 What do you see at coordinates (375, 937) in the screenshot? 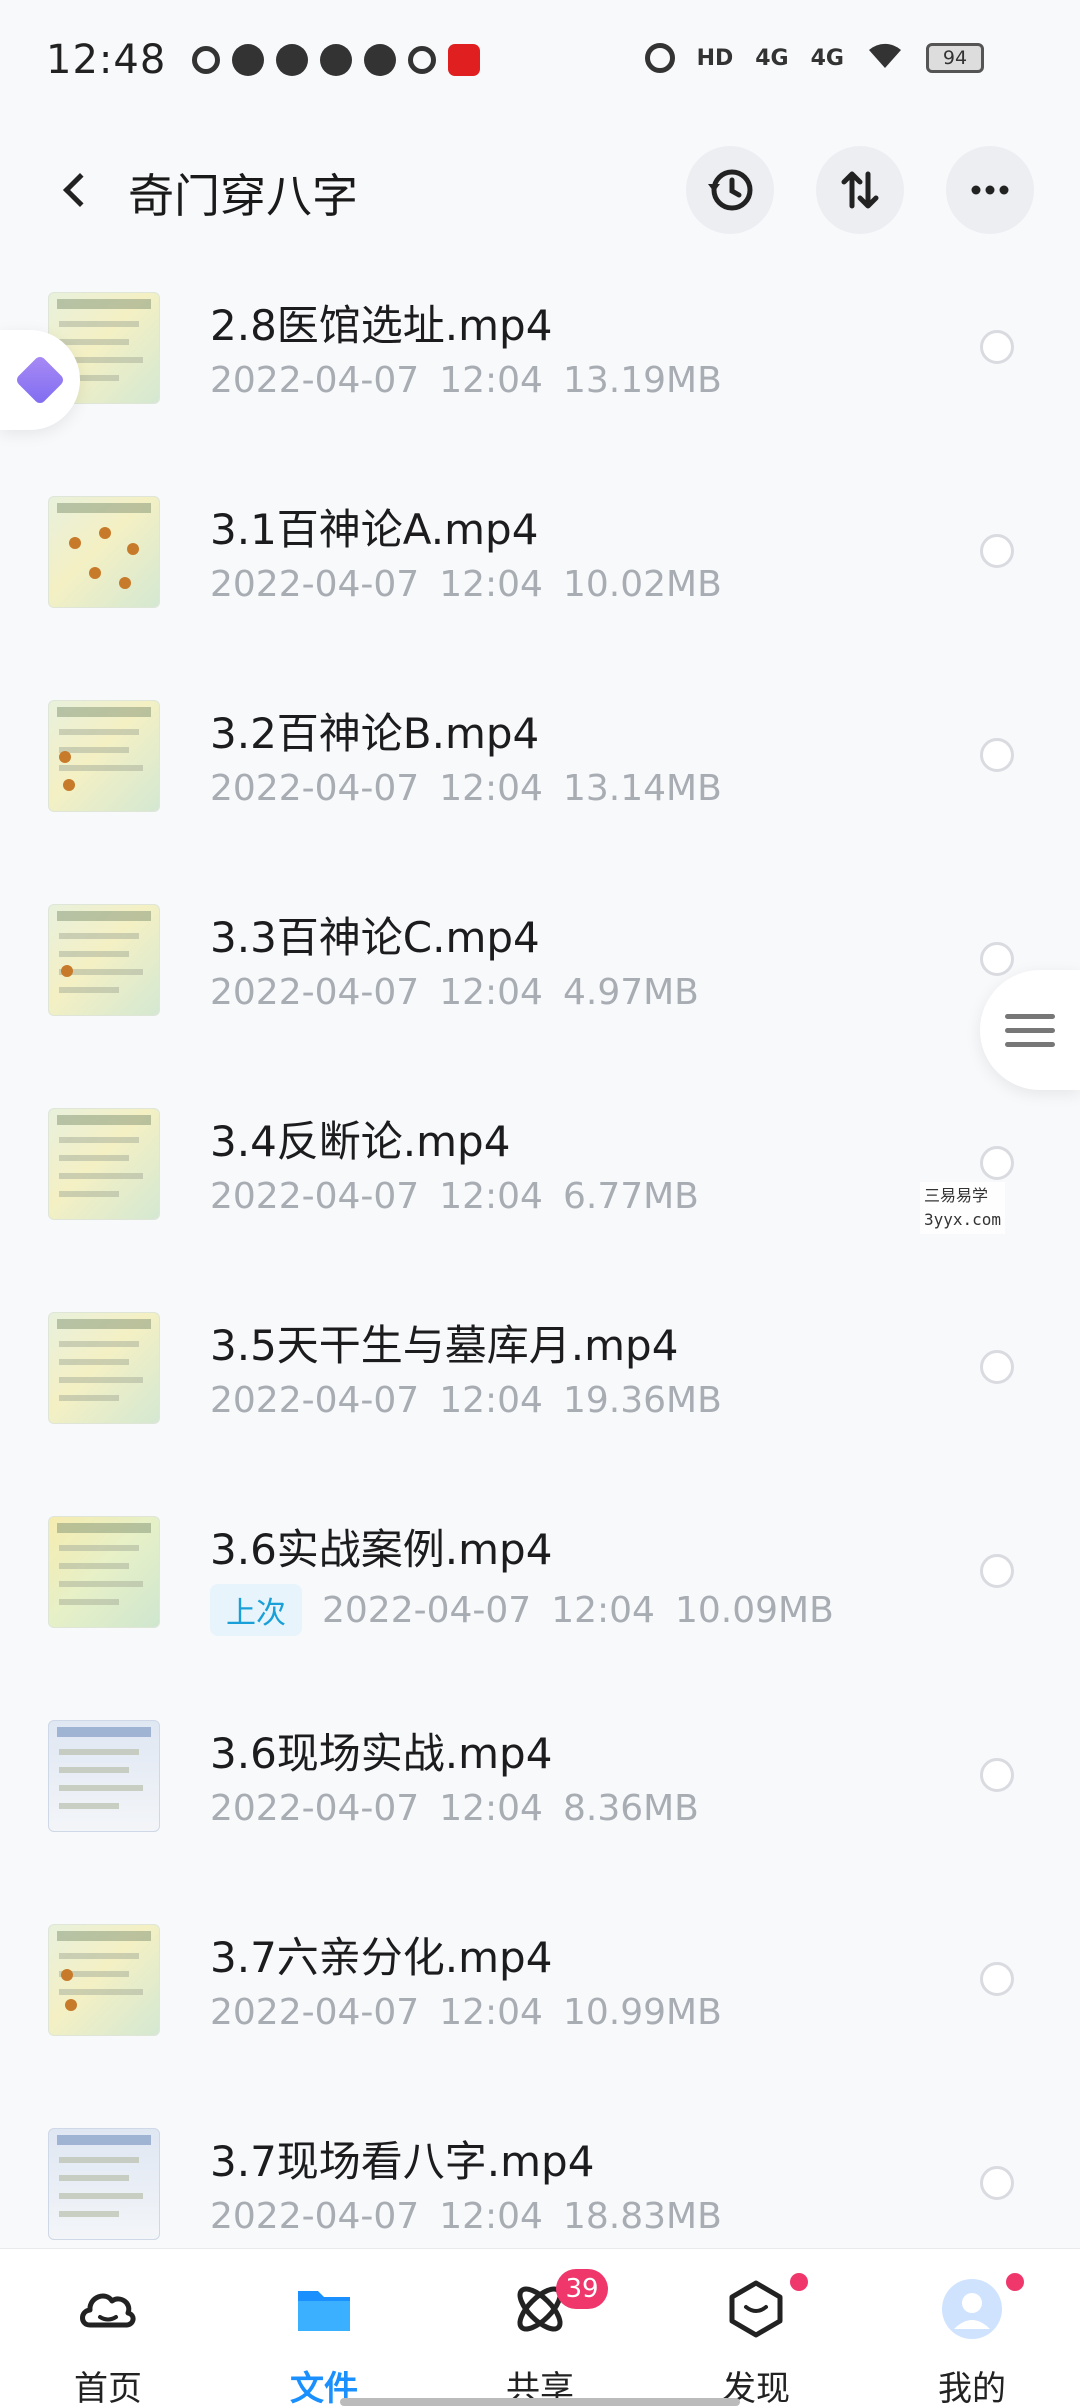
I see `file-name: 3.3百神论C.mp4` at bounding box center [375, 937].